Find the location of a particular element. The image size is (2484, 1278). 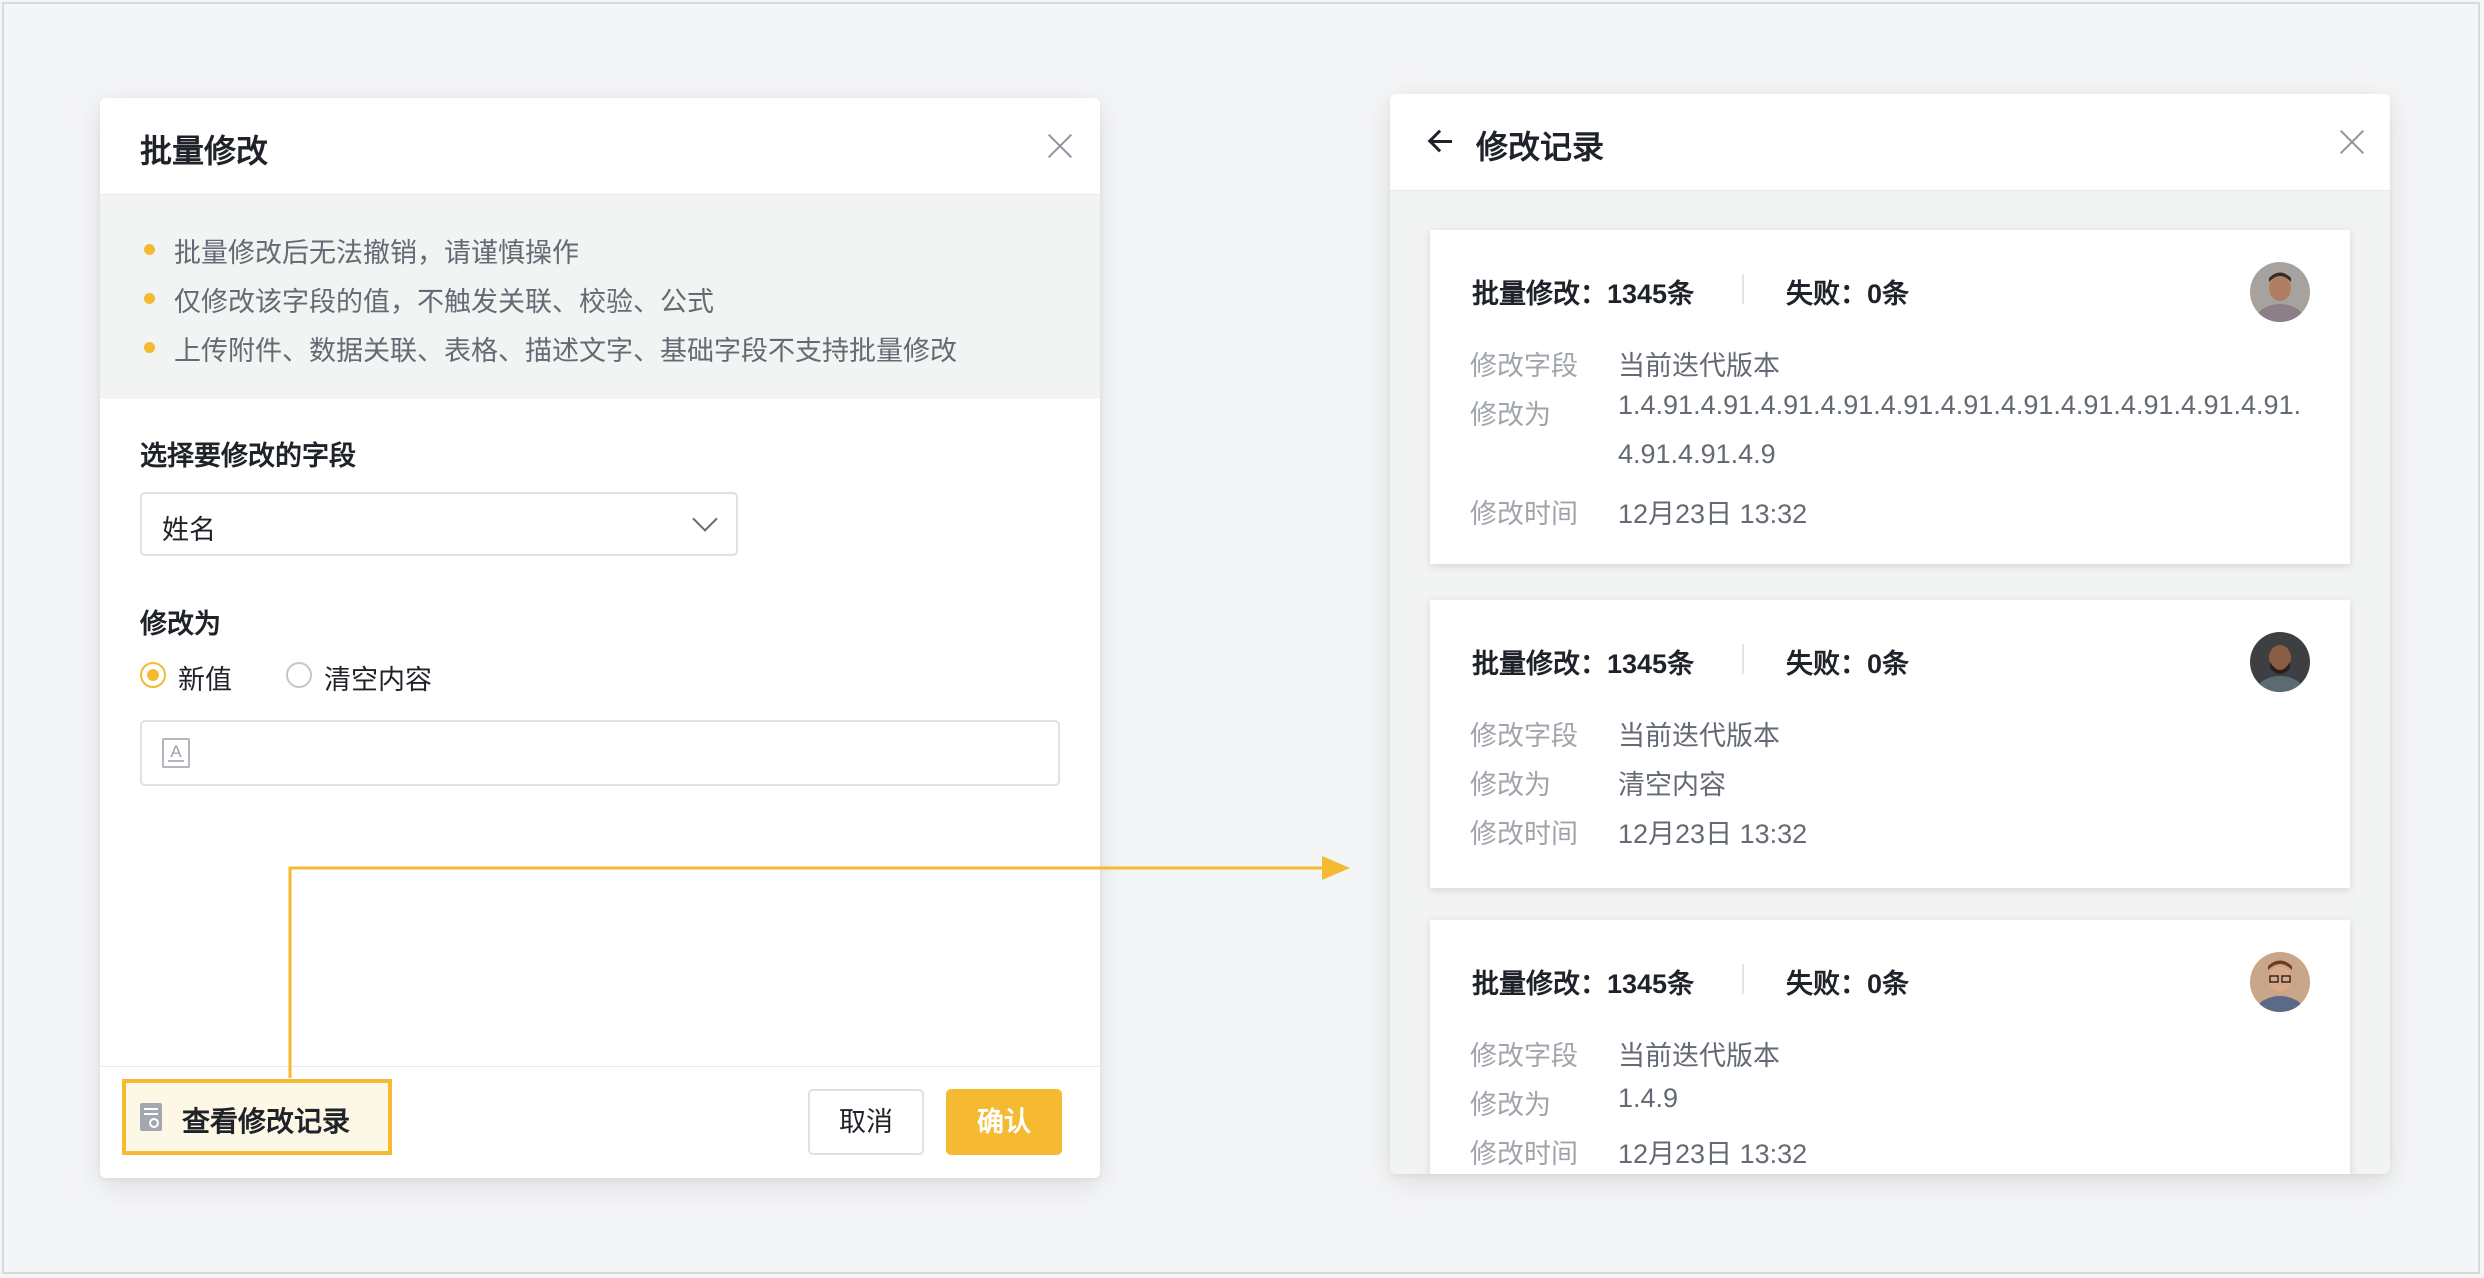

field-select: 姓名 is located at coordinates (439, 524).